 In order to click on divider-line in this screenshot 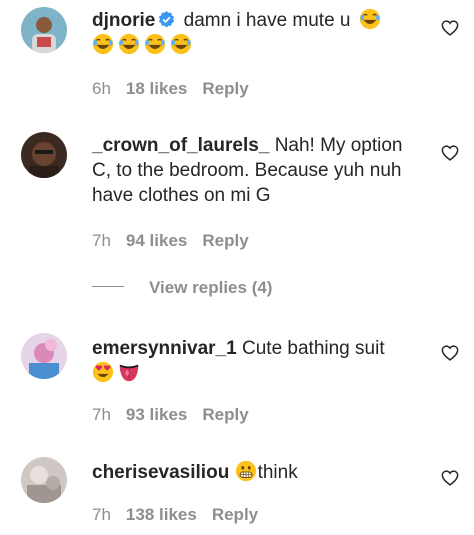, I will do `click(108, 286)`.